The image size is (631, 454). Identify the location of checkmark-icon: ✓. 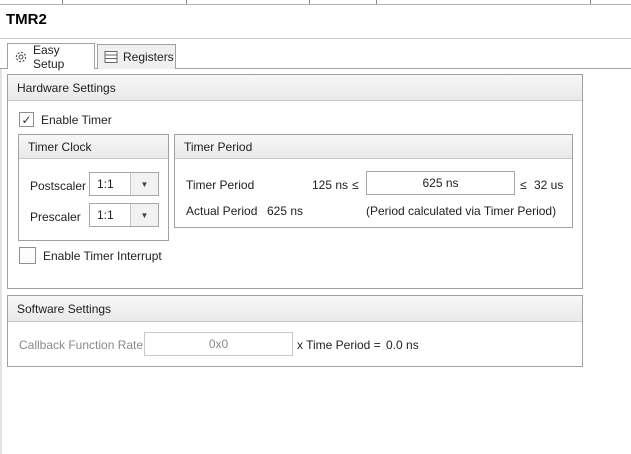
(26, 119).